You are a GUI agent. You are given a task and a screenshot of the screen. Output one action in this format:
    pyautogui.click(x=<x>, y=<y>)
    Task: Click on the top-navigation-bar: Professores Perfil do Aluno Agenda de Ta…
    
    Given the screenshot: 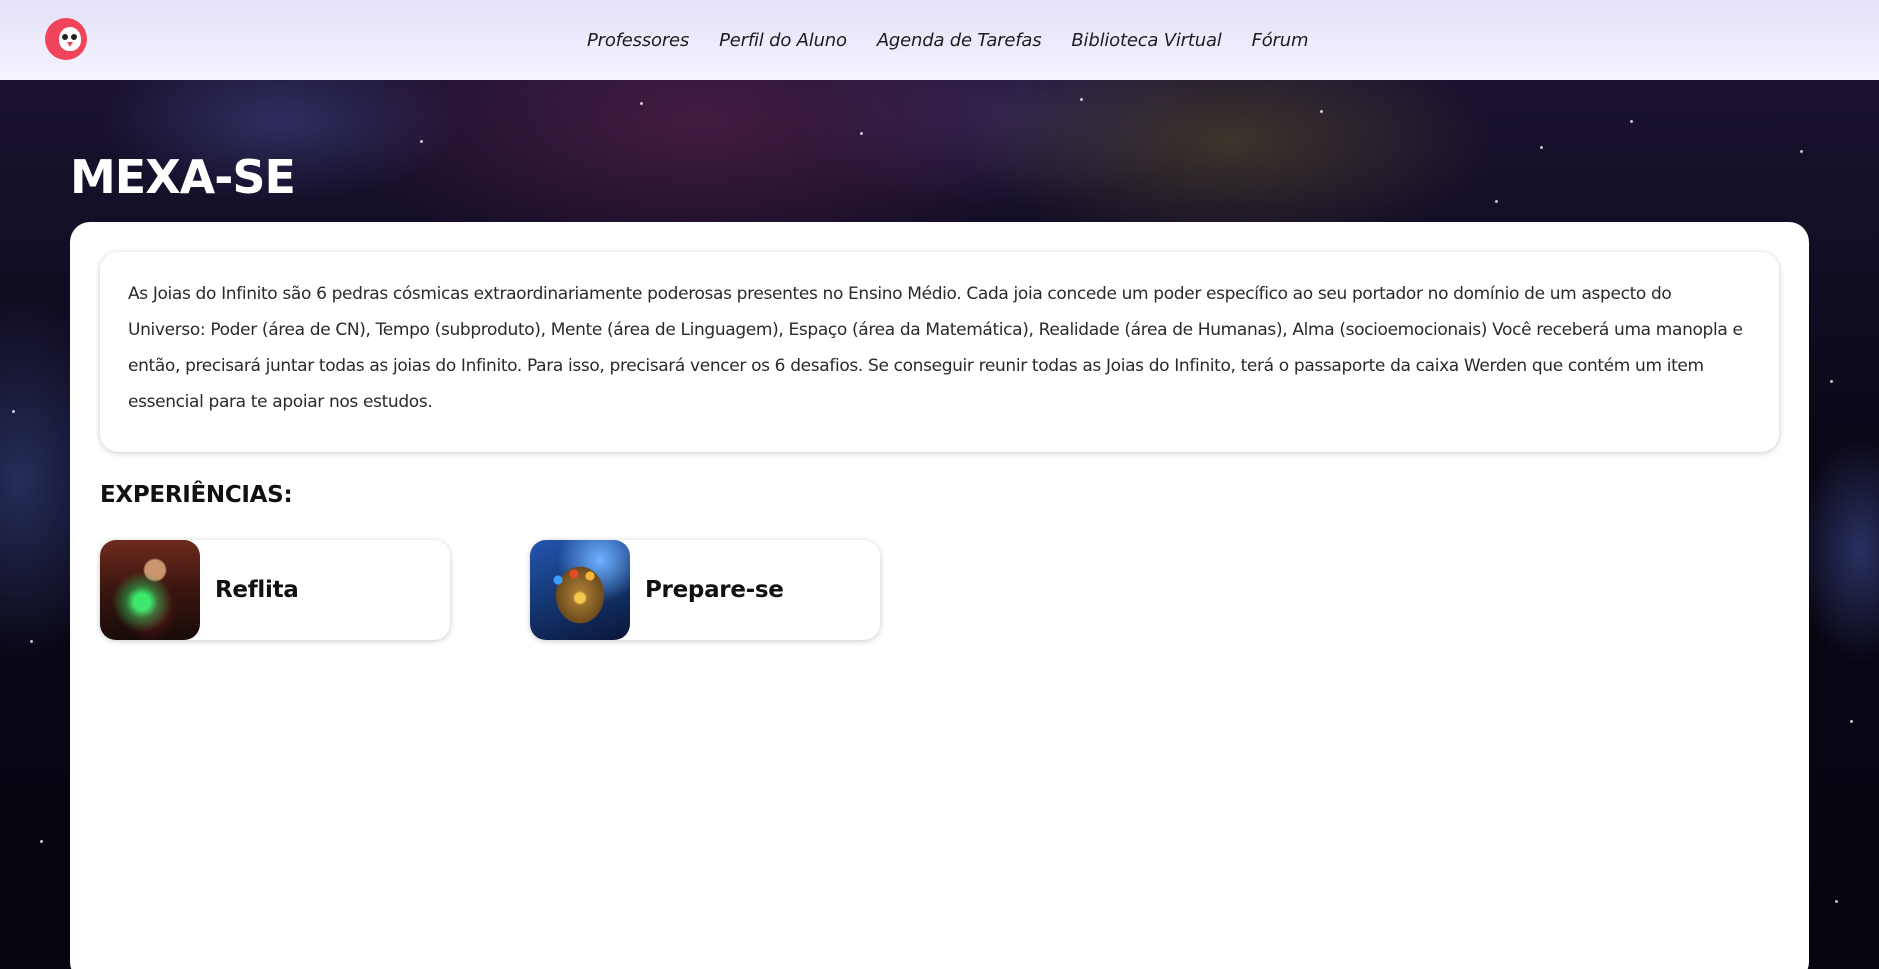 What is the action you would take?
    pyautogui.click(x=939, y=40)
    